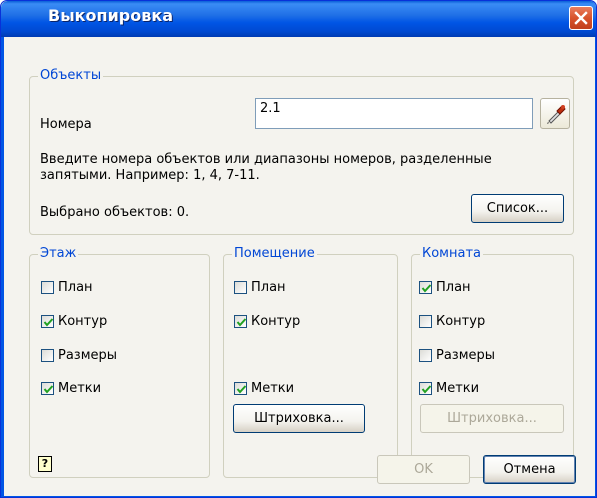  Describe the element at coordinates (274, 253) in the screenshot. I see `room-legend: Помещение` at that location.